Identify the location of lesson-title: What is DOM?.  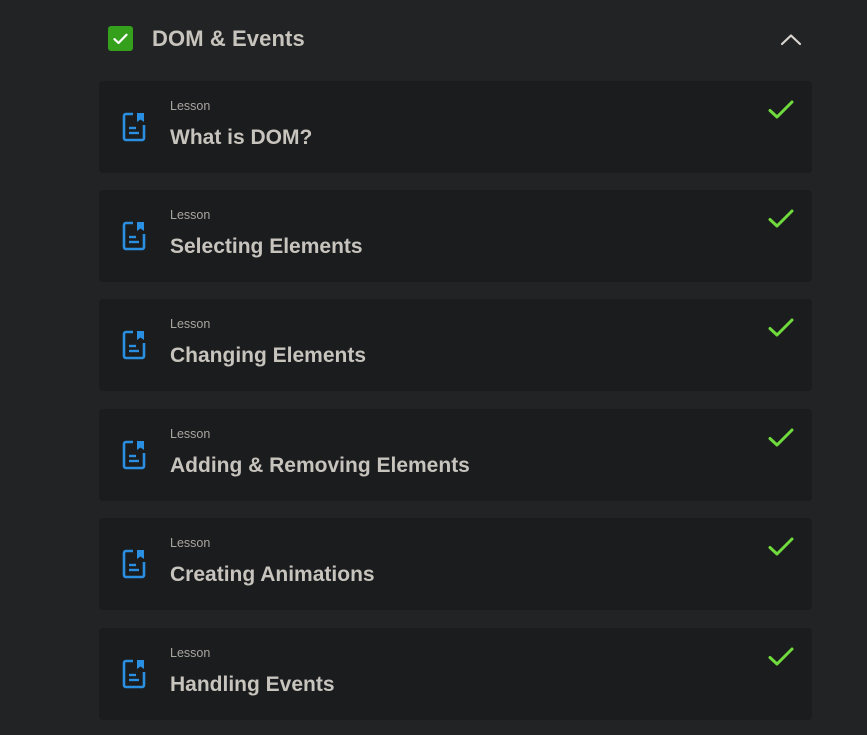
(241, 137).